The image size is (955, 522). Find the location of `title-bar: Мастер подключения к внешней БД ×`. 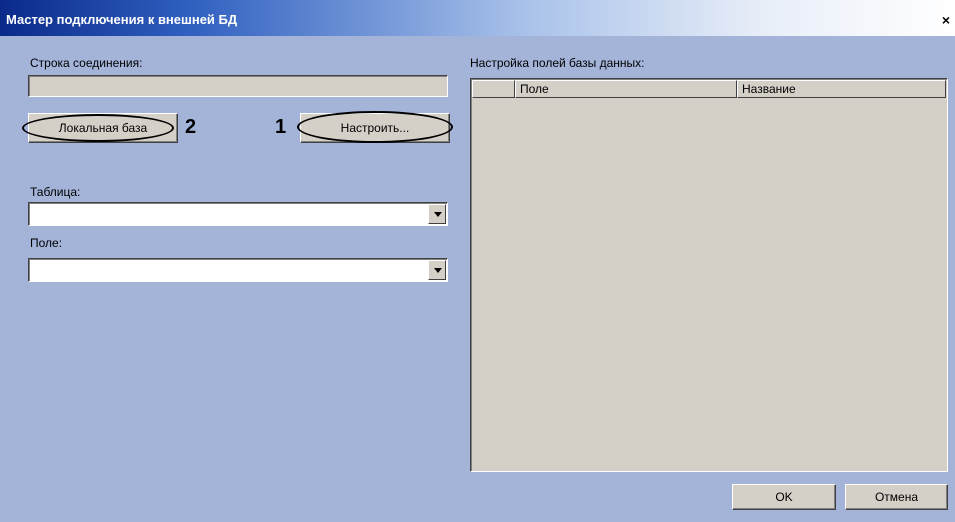

title-bar: Мастер подключения к внешней БД × is located at coordinates (477, 18).